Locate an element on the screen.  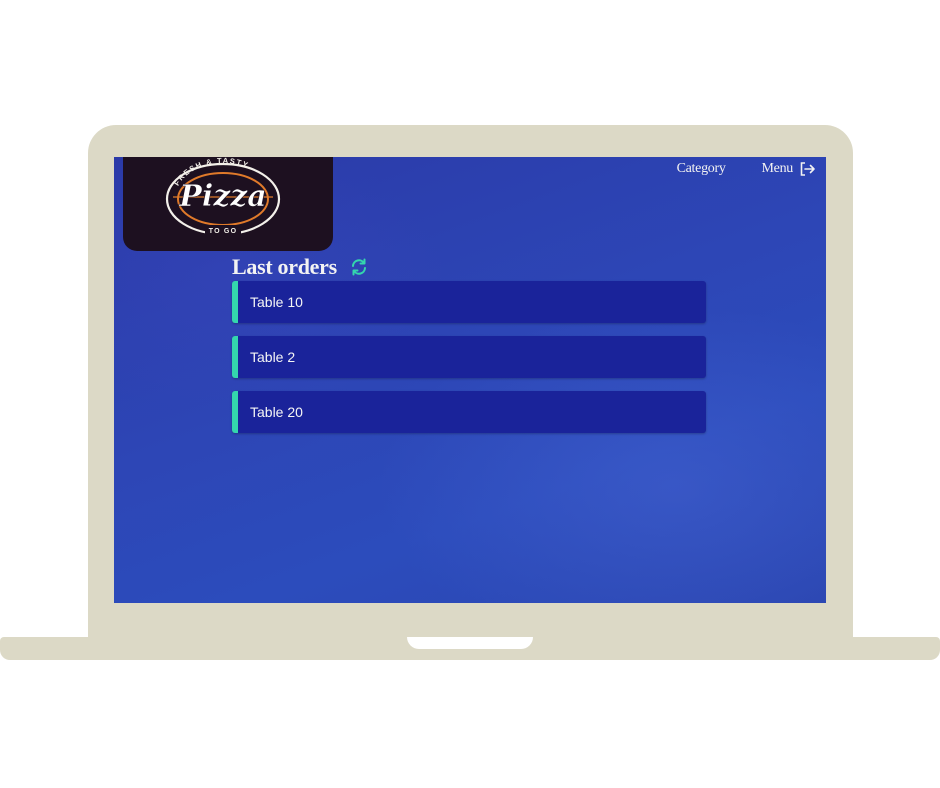
order-item-table-20: Table 20 is located at coordinates (469, 412).